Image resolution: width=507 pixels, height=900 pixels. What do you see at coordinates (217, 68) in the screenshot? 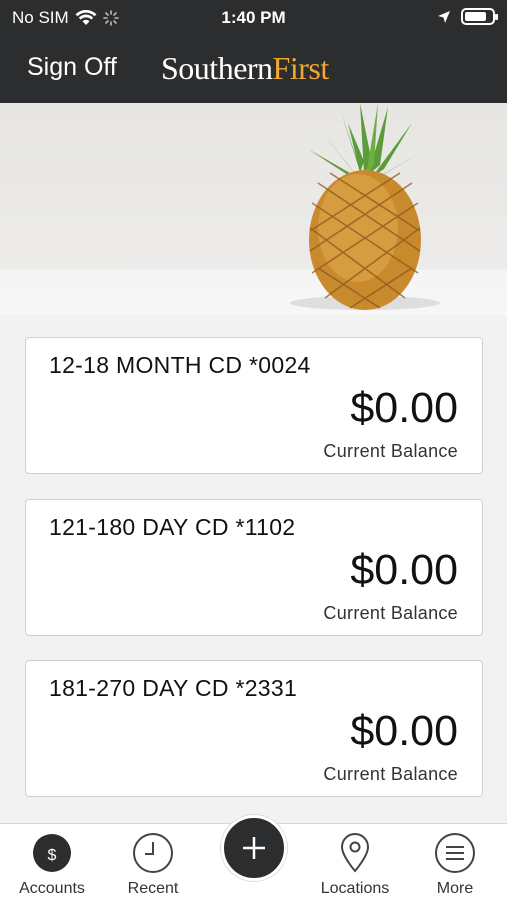
I see `logo-text-southern: Southern` at bounding box center [217, 68].